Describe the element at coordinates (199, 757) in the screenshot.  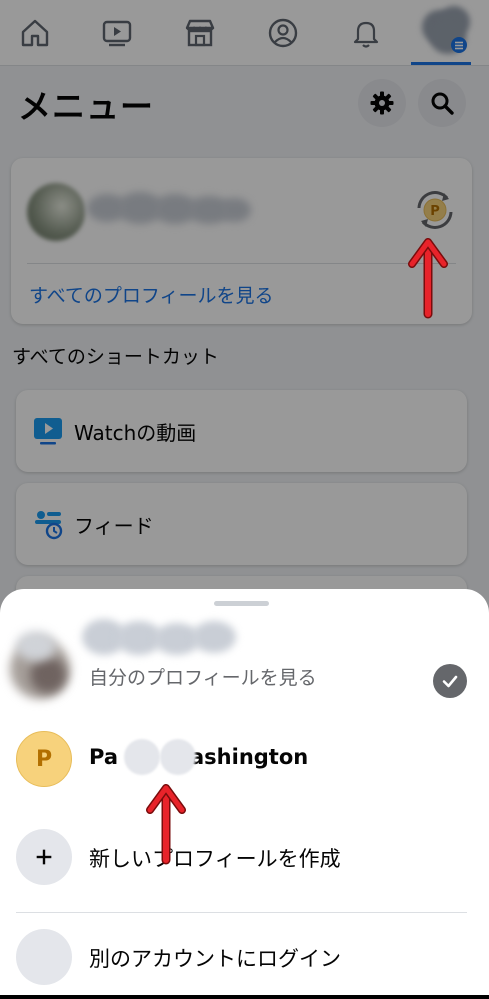
I see `page-profile-name: Pa ashington` at that location.